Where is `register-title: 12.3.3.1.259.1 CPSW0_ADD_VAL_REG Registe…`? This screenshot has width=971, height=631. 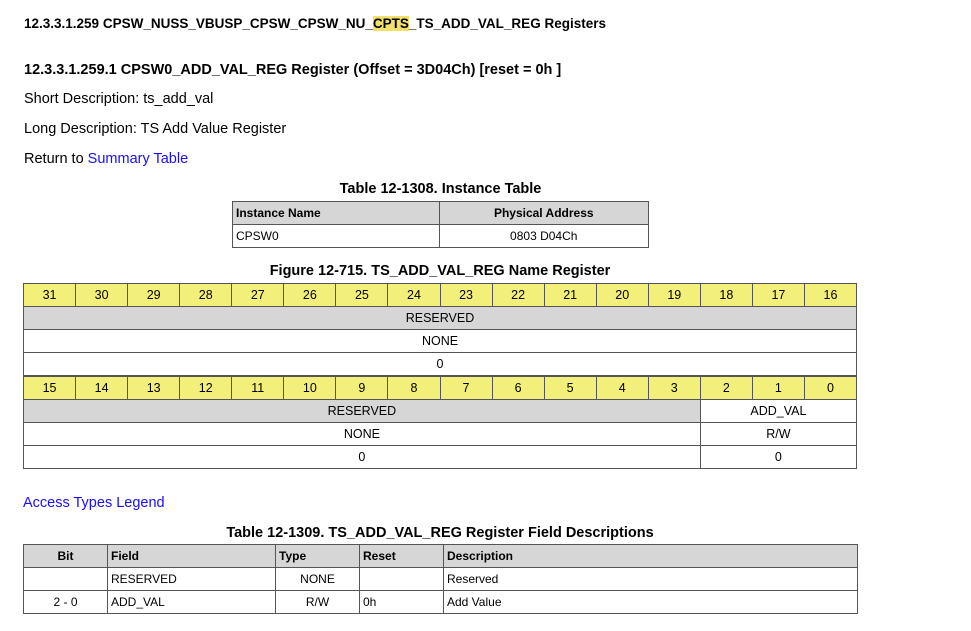 register-title: 12.3.3.1.259.1 CPSW0_ADD_VAL_REG Registe… is located at coordinates (293, 70).